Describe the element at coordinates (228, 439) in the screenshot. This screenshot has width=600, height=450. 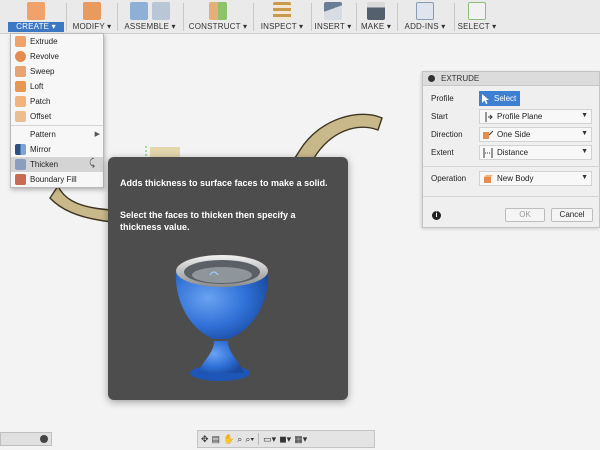
I see `pan-icon: ✋` at that location.